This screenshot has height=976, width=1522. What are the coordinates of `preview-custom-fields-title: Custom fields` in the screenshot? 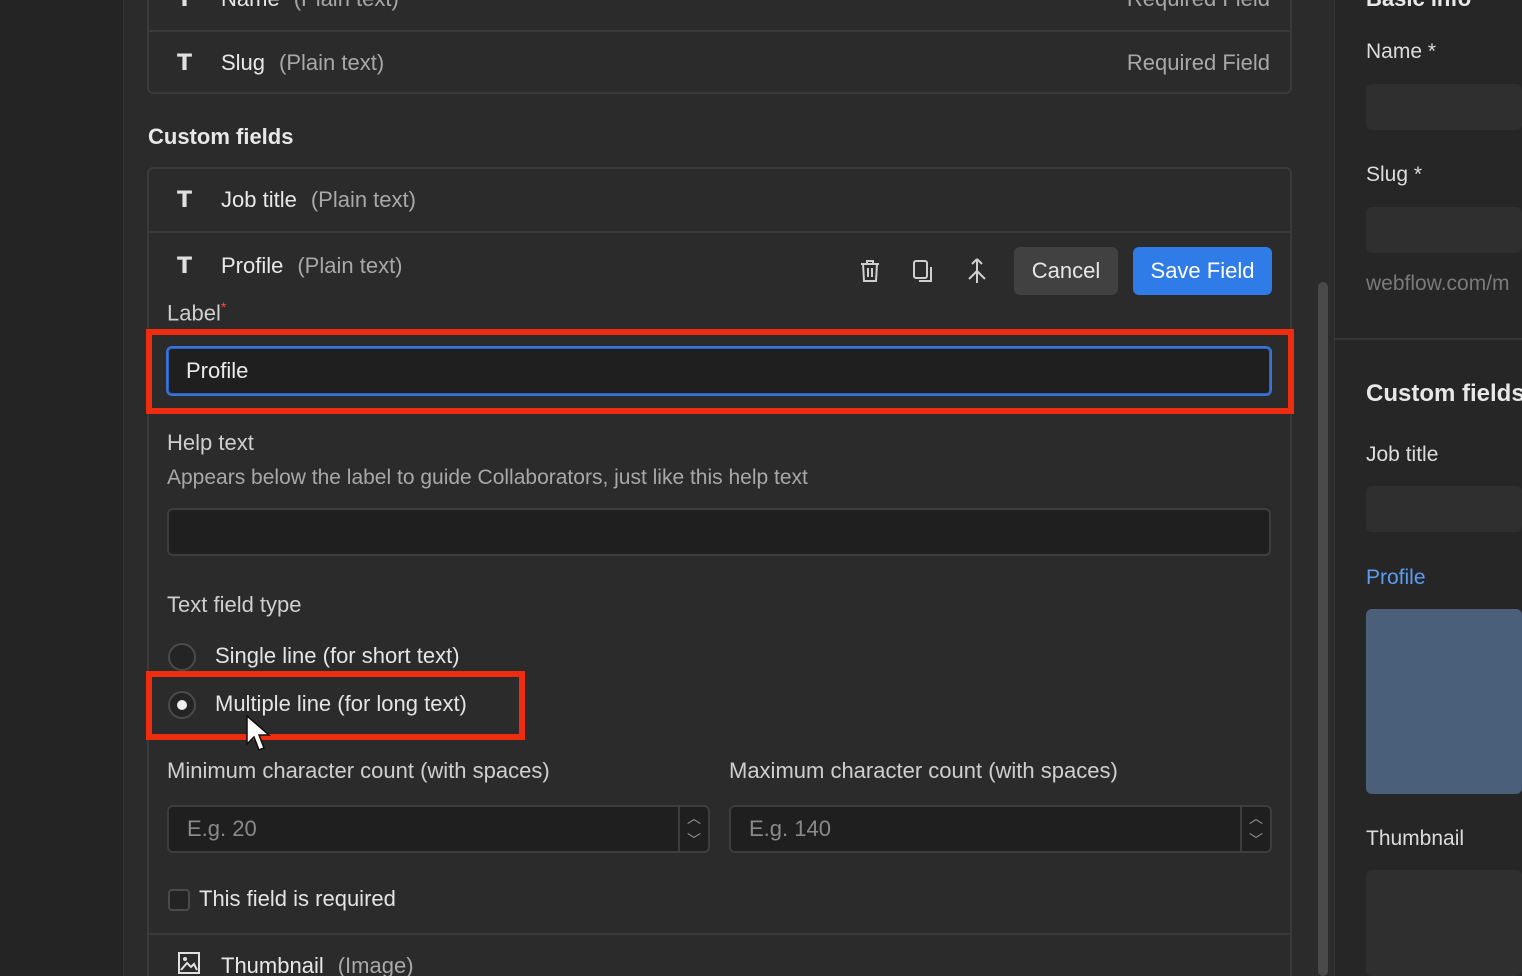 It's located at (1444, 393).